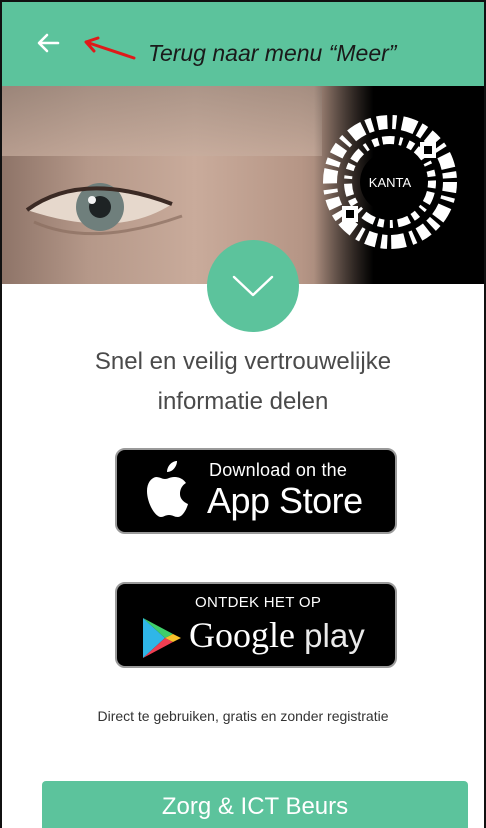 Image resolution: width=486 pixels, height=828 pixels. I want to click on google-play-small-text: ONTDEK HET OP, so click(258, 602).